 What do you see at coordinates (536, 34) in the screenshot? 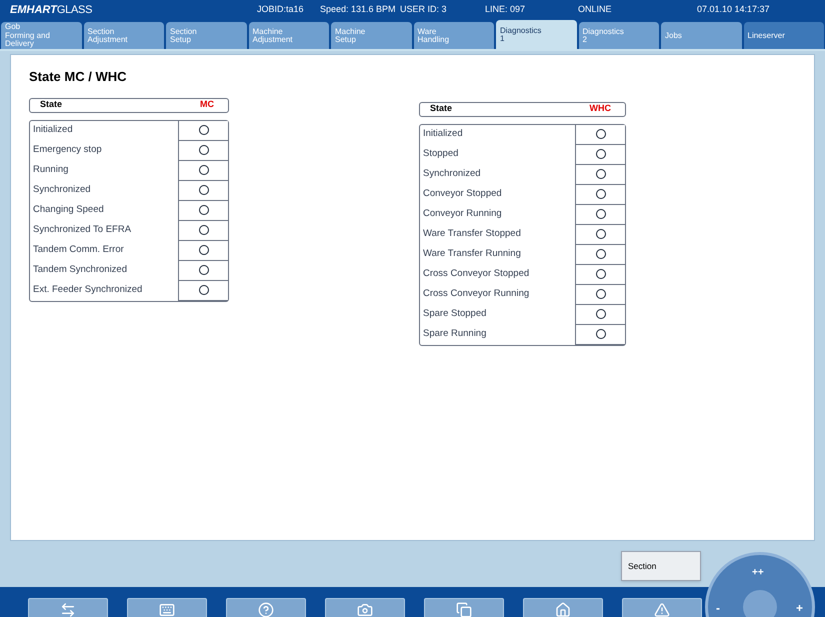
I see `tab: Diagnostics 1` at bounding box center [536, 34].